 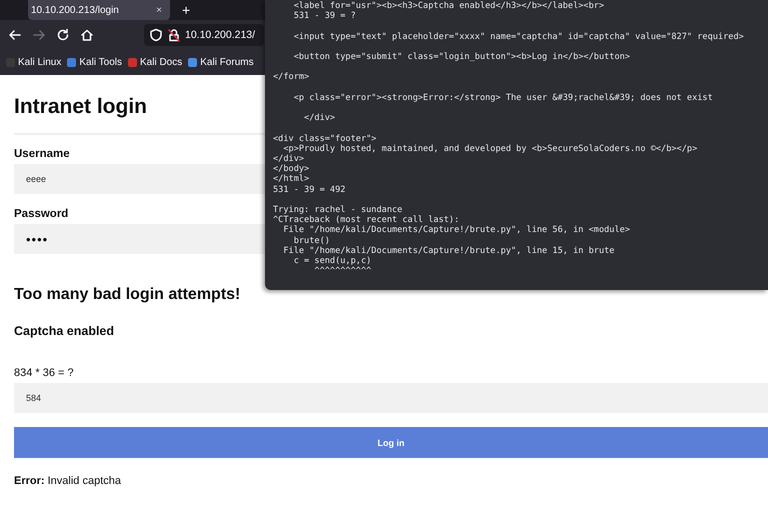 I want to click on terminal-line: File "/home/kali/Documents/Capture!/brute.py", line 56, in <module>, so click(x=456, y=230).